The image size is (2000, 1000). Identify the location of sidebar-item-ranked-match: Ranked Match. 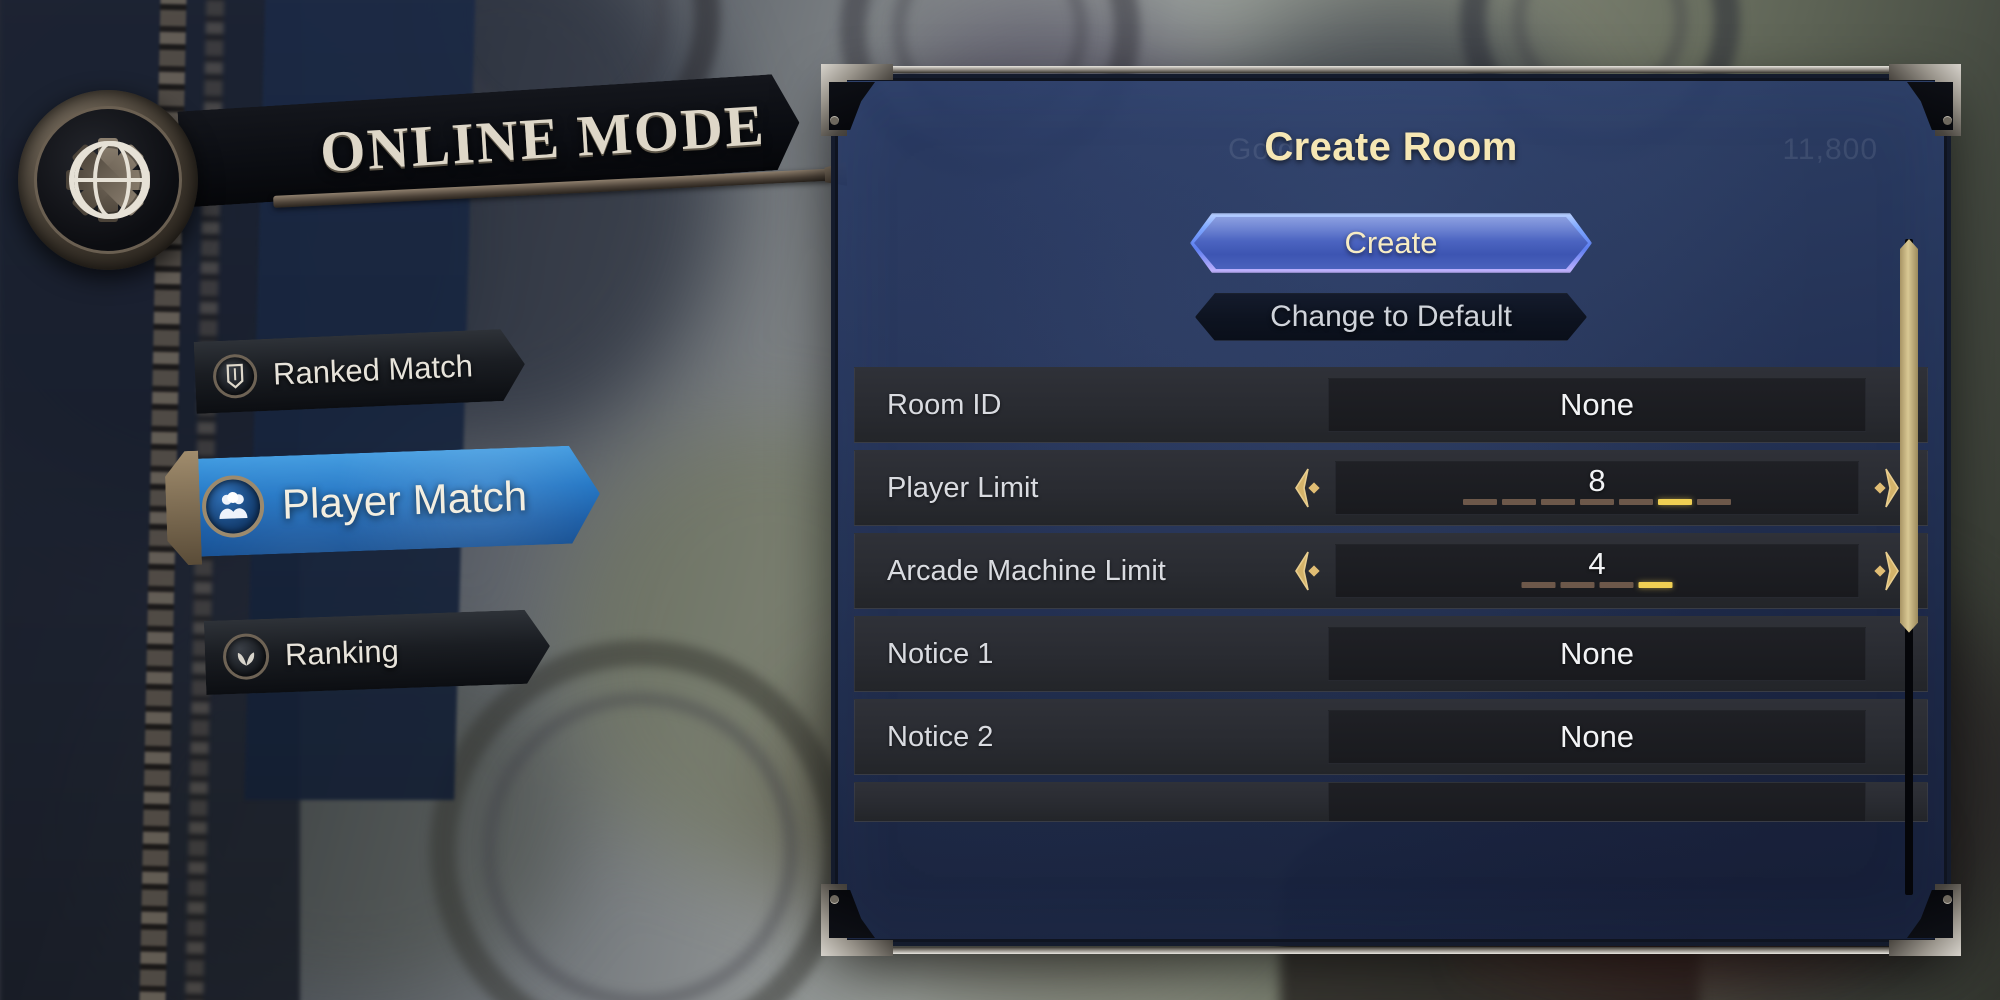
(360, 371).